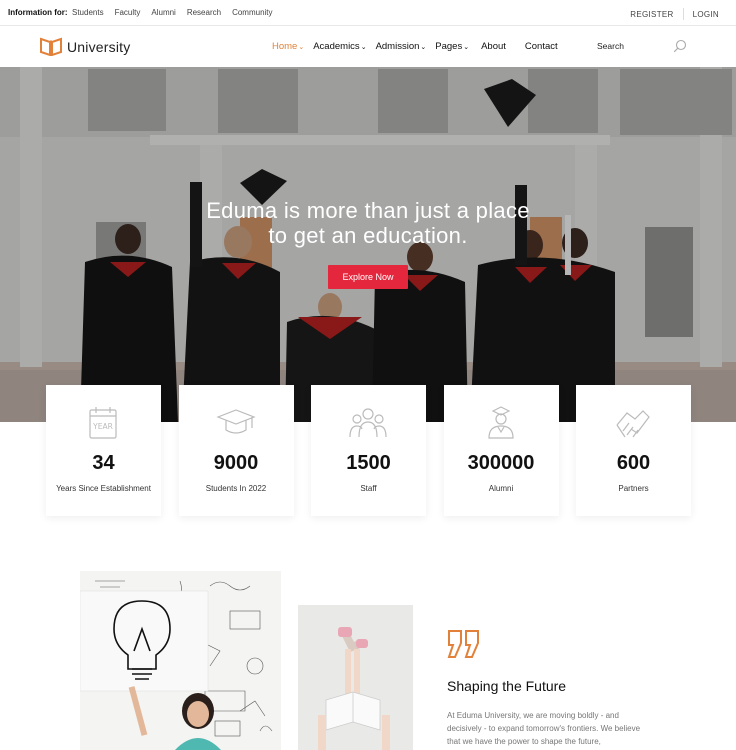  I want to click on site-logo: University, so click(85, 46).